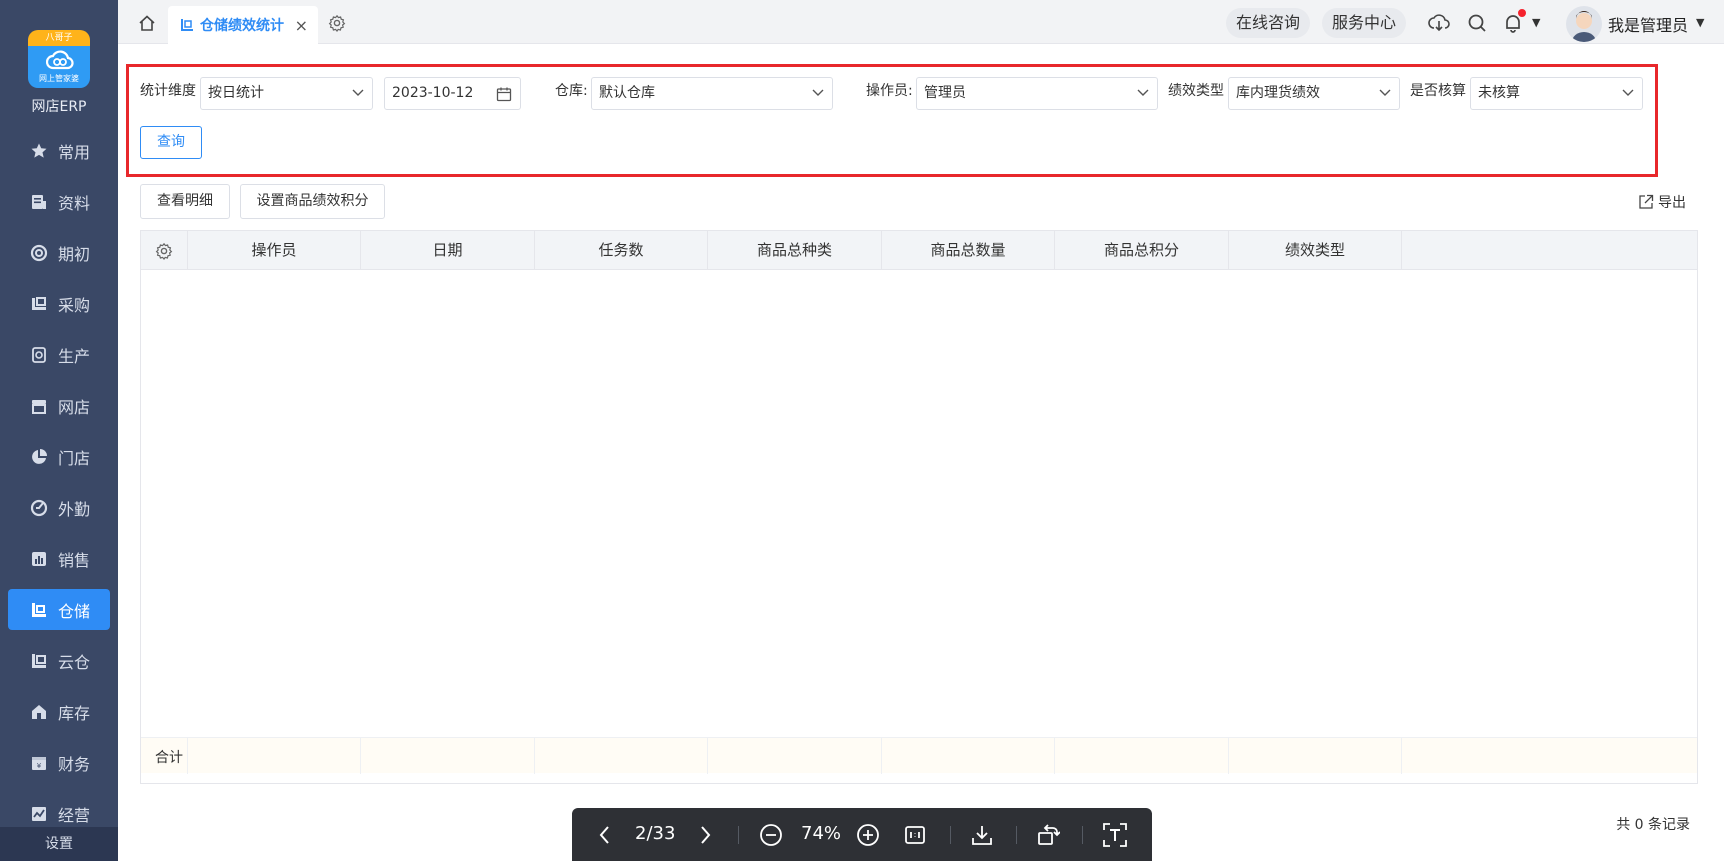 The height and width of the screenshot is (861, 1724). I want to click on operator-value: 管理员, so click(945, 93).